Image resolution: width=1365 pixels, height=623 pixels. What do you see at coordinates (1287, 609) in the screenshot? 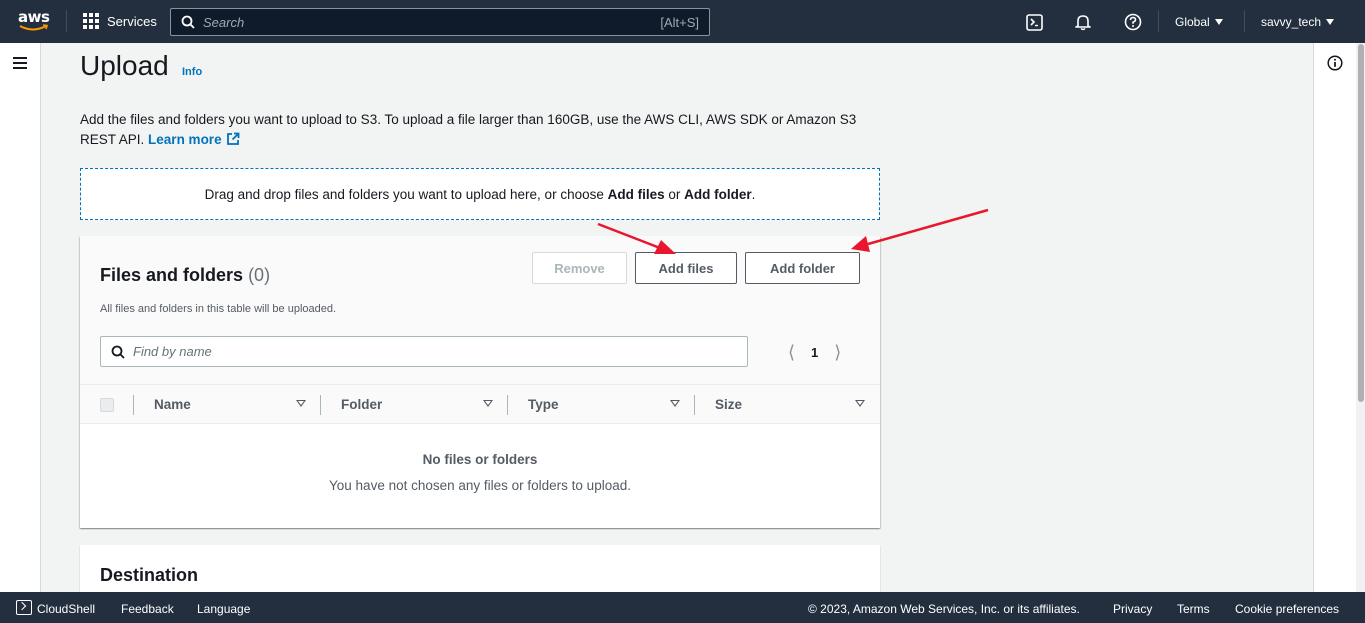
I see `cookie-preferences-link: Cookie preferences` at bounding box center [1287, 609].